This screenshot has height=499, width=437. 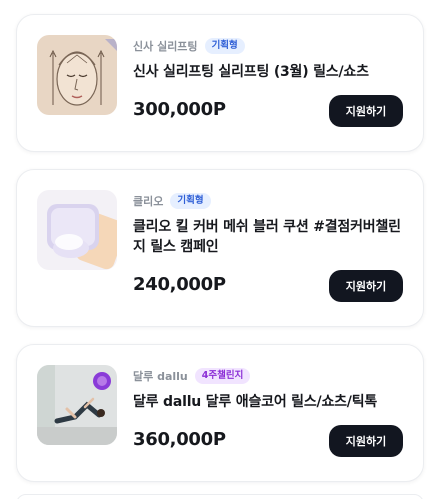 I want to click on brand-row: 달루 dallu 4주챌린지, so click(x=268, y=376).